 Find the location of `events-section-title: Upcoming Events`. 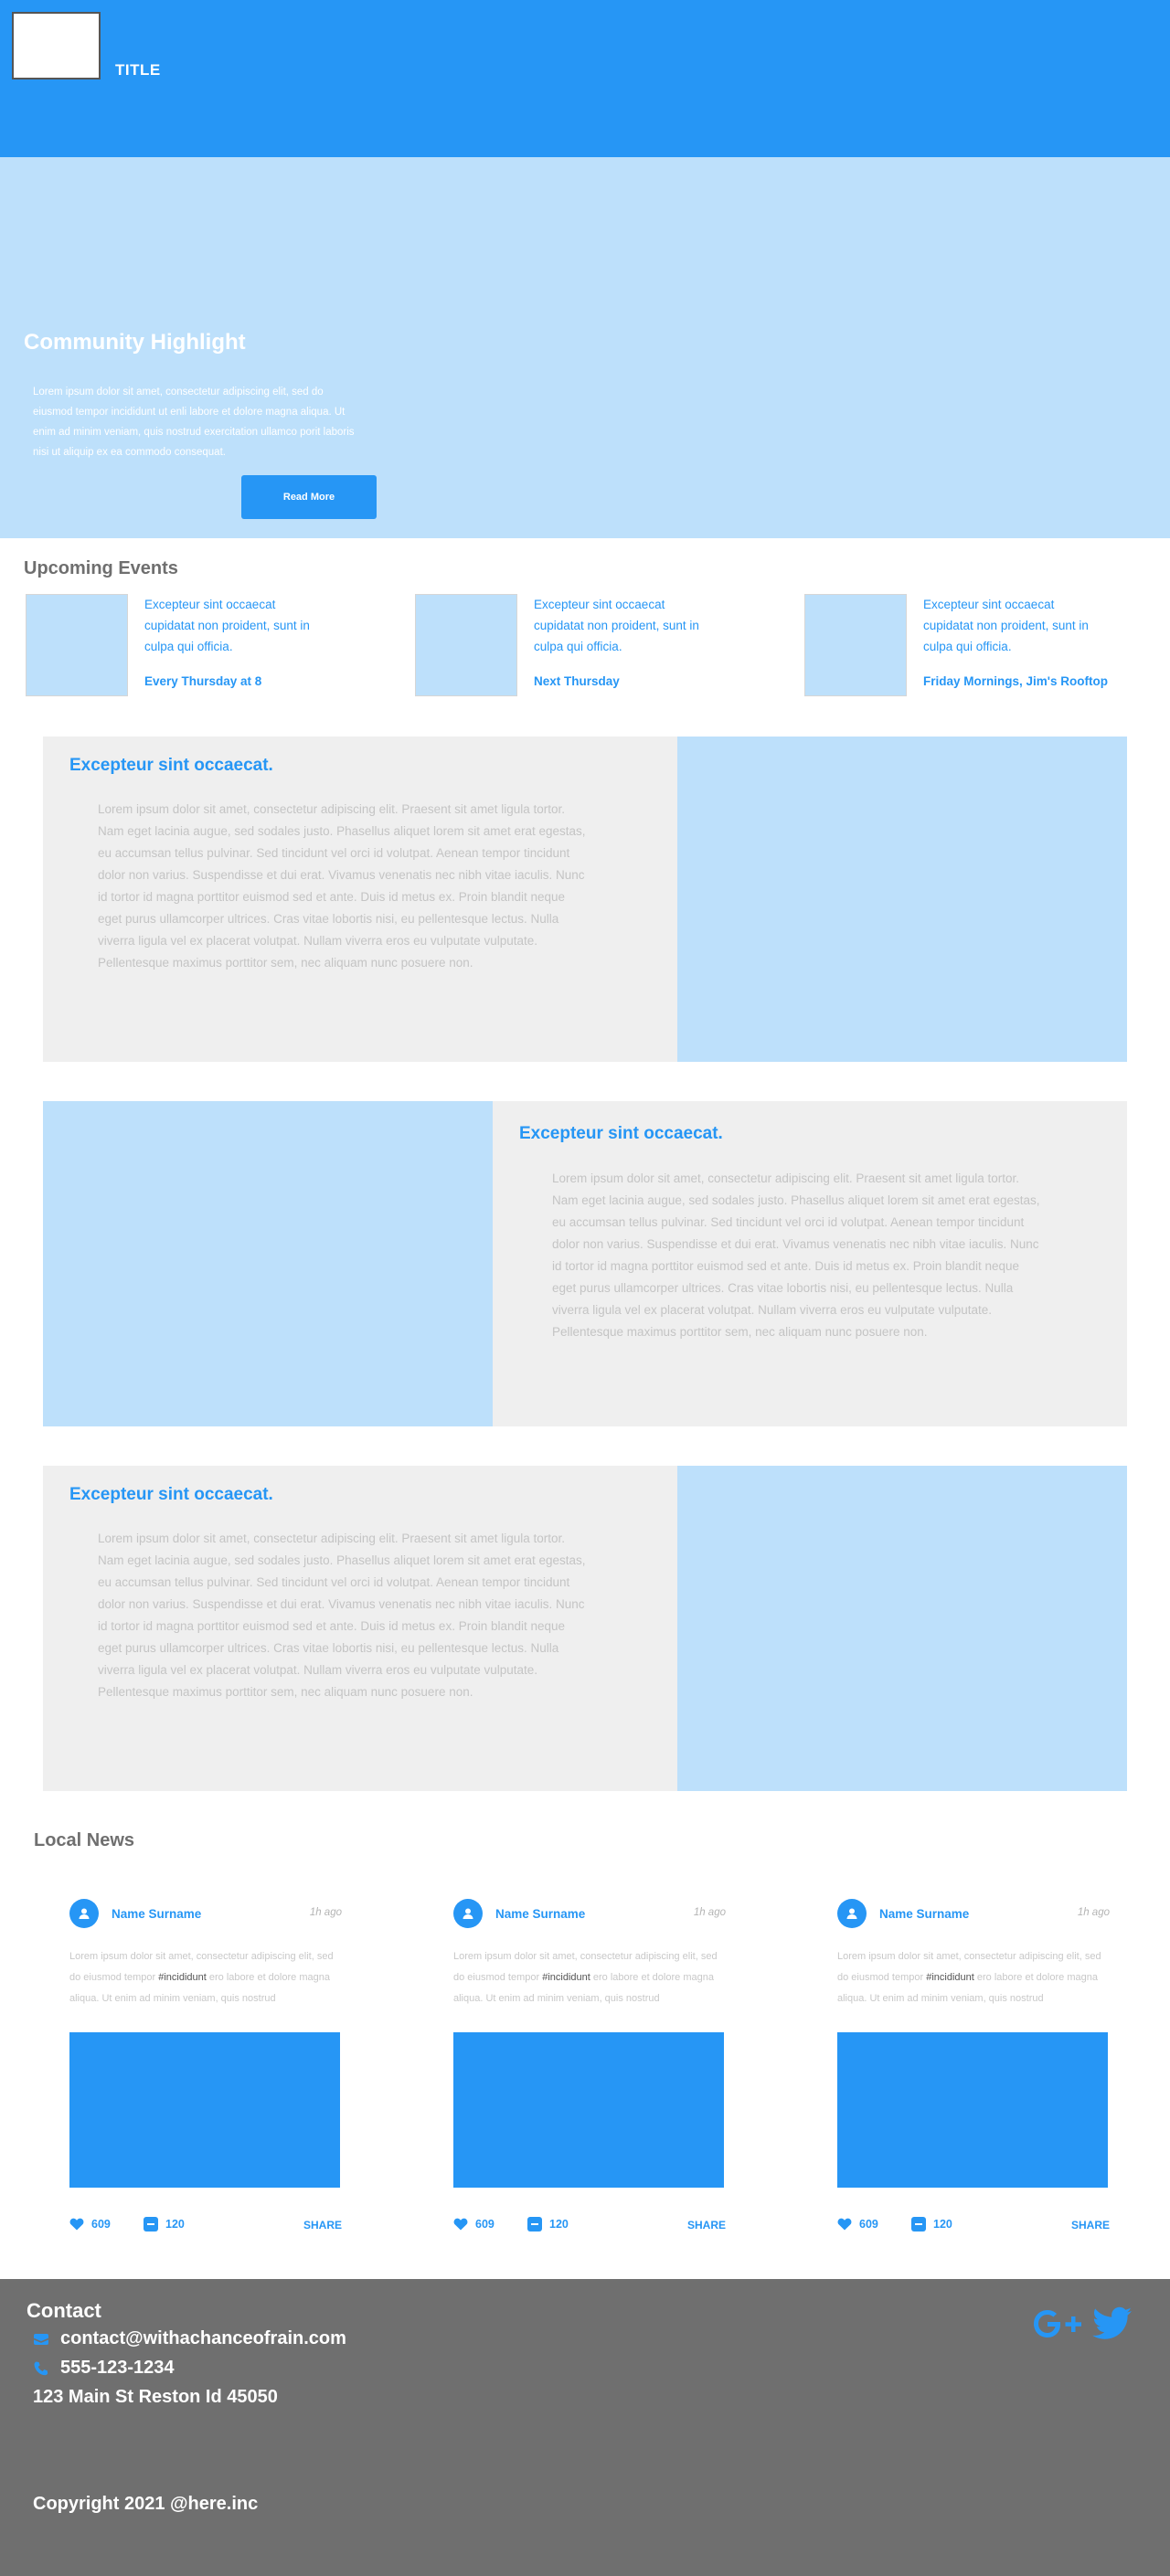

events-section-title: Upcoming Events is located at coordinates (101, 568).